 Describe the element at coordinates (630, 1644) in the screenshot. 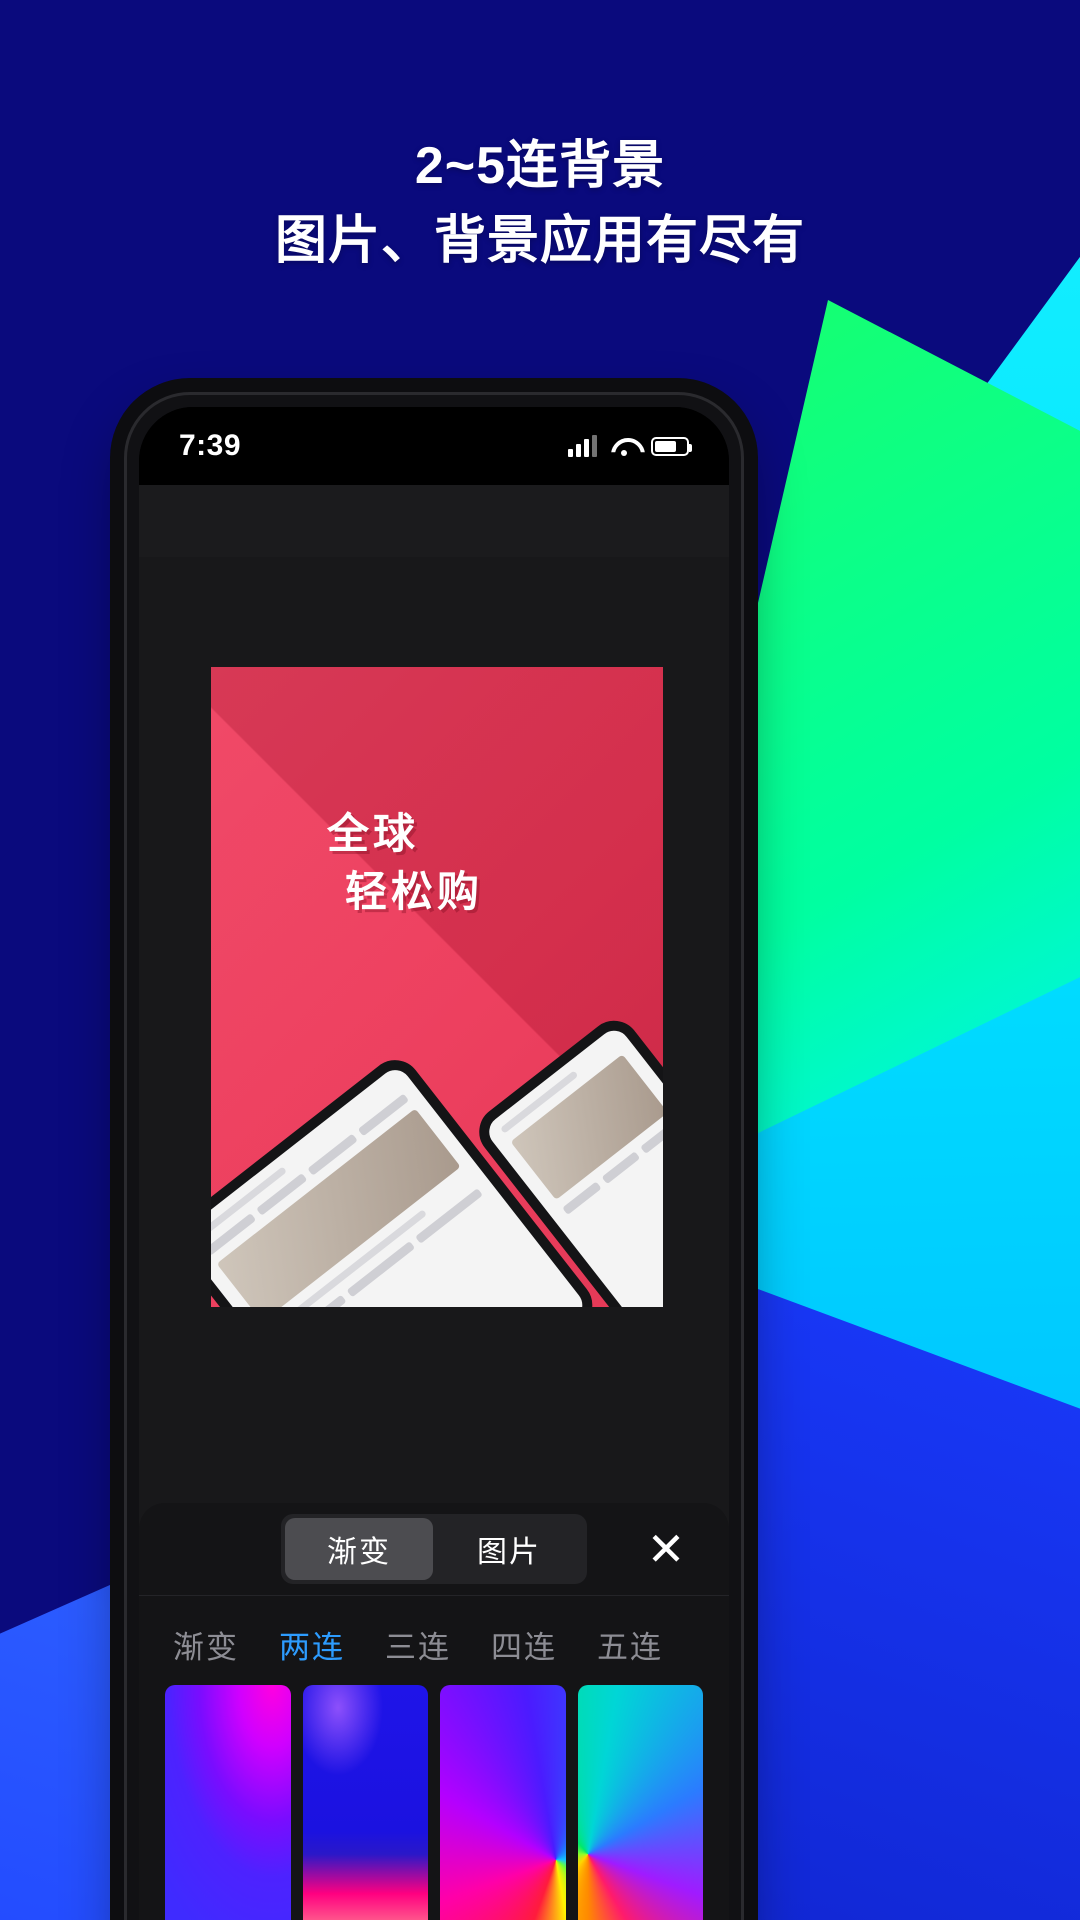

I see `tab-five-tone: 五连` at that location.